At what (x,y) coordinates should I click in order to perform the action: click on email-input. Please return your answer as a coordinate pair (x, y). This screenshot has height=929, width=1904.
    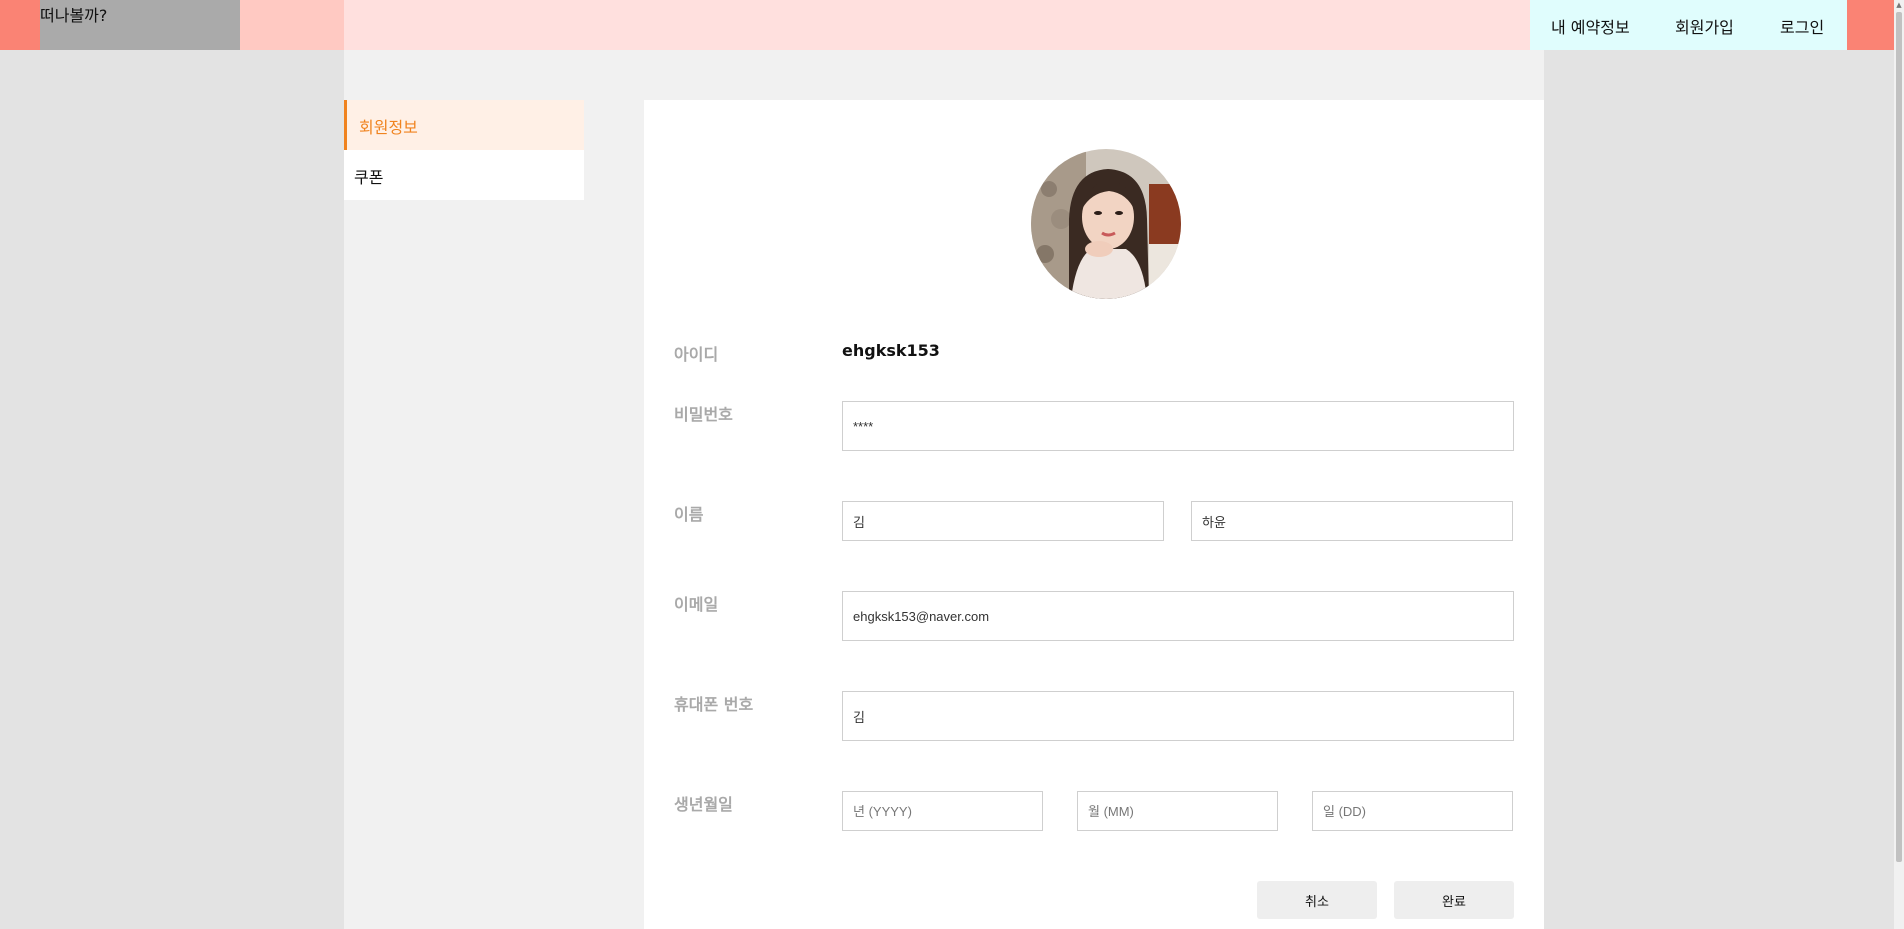
    Looking at the image, I should click on (1178, 616).